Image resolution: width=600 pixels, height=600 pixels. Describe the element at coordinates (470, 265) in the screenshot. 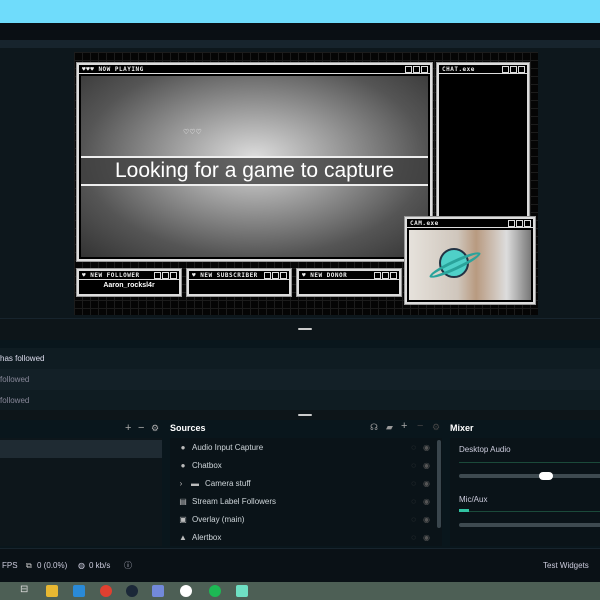

I see `webcam-image` at that location.